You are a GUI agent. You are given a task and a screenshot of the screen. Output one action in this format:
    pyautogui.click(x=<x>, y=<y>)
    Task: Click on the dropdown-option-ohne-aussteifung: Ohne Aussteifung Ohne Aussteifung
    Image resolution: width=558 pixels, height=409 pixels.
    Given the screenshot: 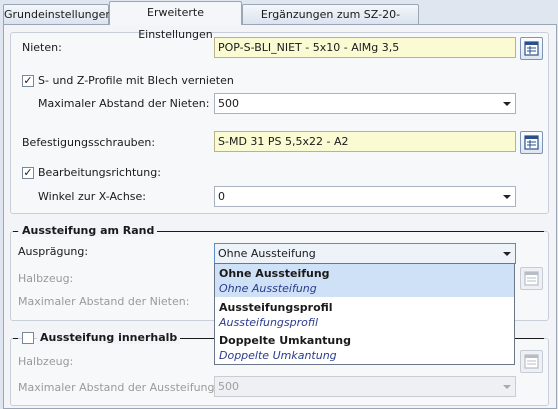 What is the action you would take?
    pyautogui.click(x=364, y=280)
    